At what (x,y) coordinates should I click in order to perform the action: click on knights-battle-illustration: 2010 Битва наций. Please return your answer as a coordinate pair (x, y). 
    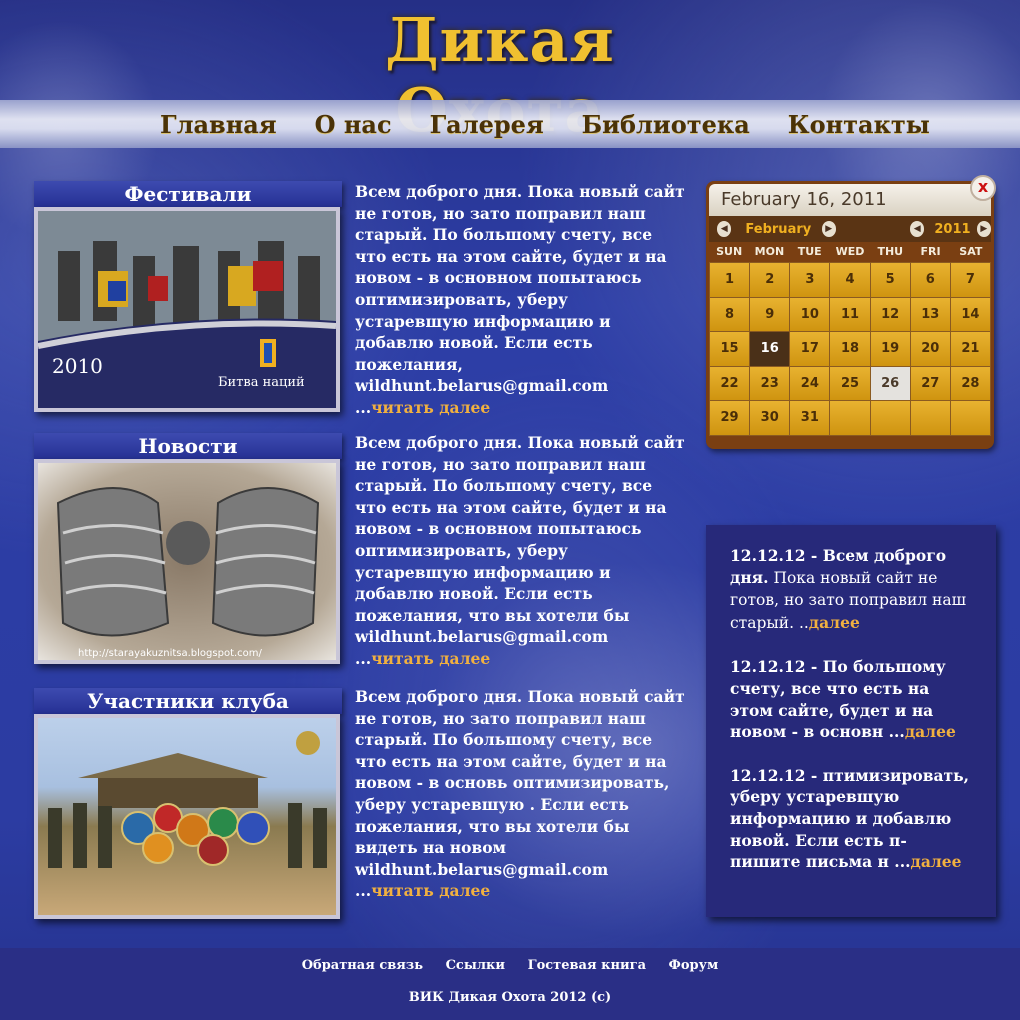
    Looking at the image, I should click on (187, 309).